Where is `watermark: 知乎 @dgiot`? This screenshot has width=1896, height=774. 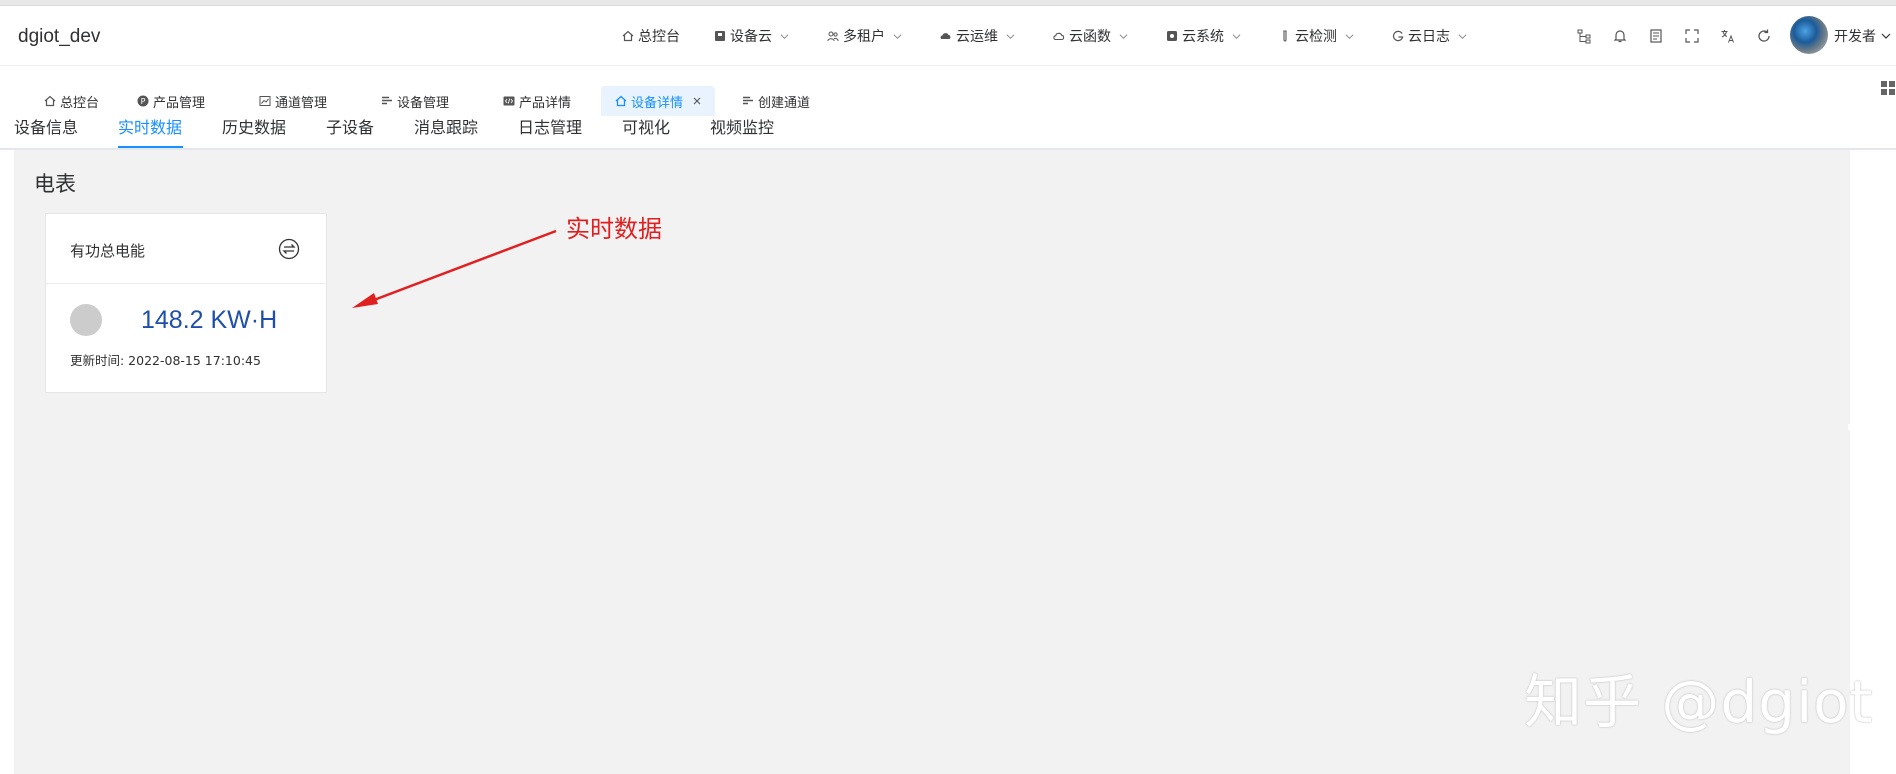
watermark: 知乎 @dgiot is located at coordinates (1699, 702).